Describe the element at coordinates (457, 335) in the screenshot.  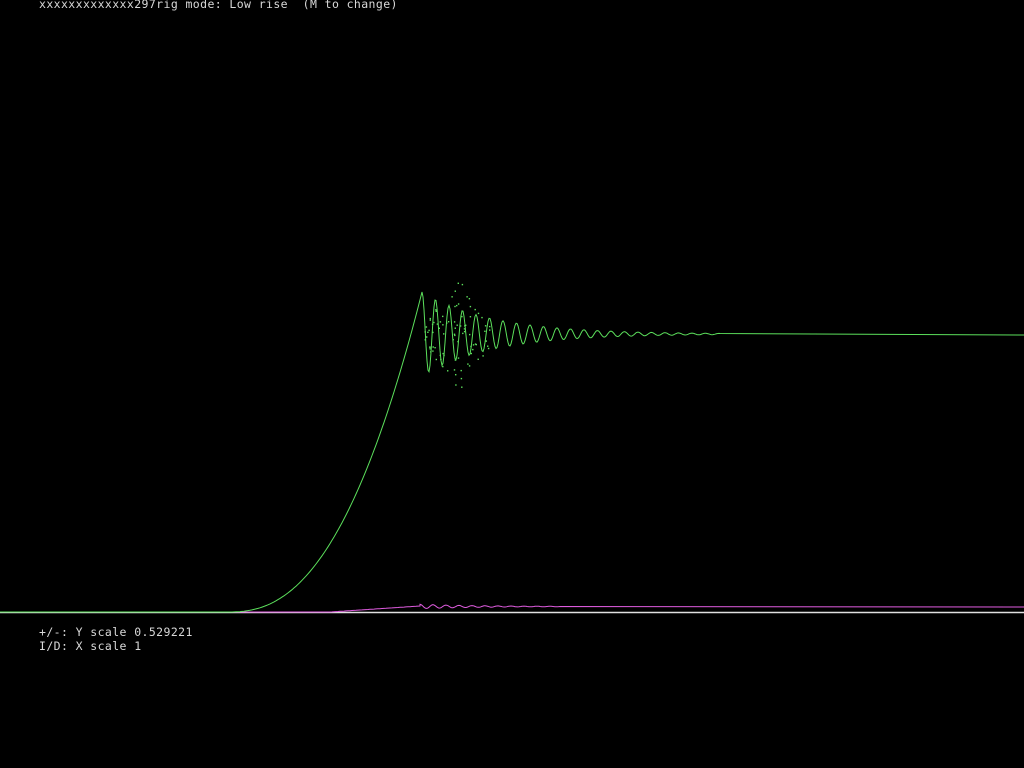
I see `oscillation-dot-cloud` at that location.